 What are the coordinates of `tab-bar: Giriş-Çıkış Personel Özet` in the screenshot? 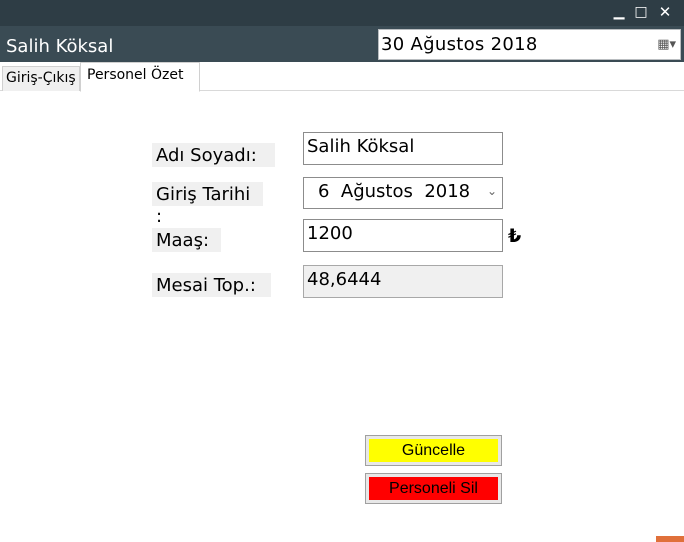 It's located at (342, 77).